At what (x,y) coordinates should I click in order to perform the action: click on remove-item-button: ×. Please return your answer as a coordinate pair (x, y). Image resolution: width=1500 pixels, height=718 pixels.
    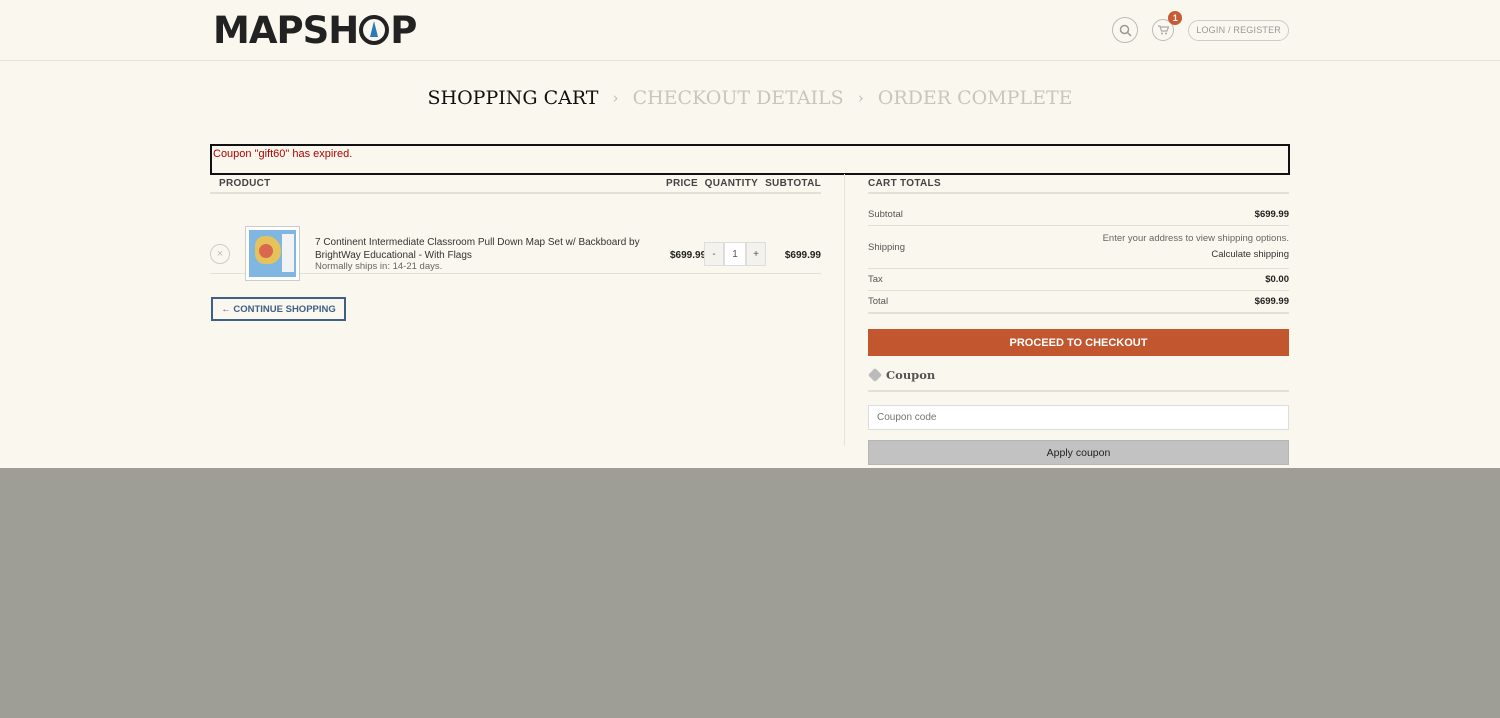
    Looking at the image, I should click on (220, 254).